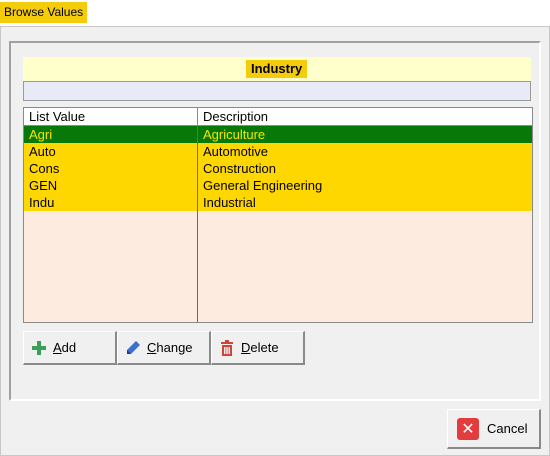 The width and height of the screenshot is (550, 456). I want to click on list-row: Cons Construction, so click(278, 168).